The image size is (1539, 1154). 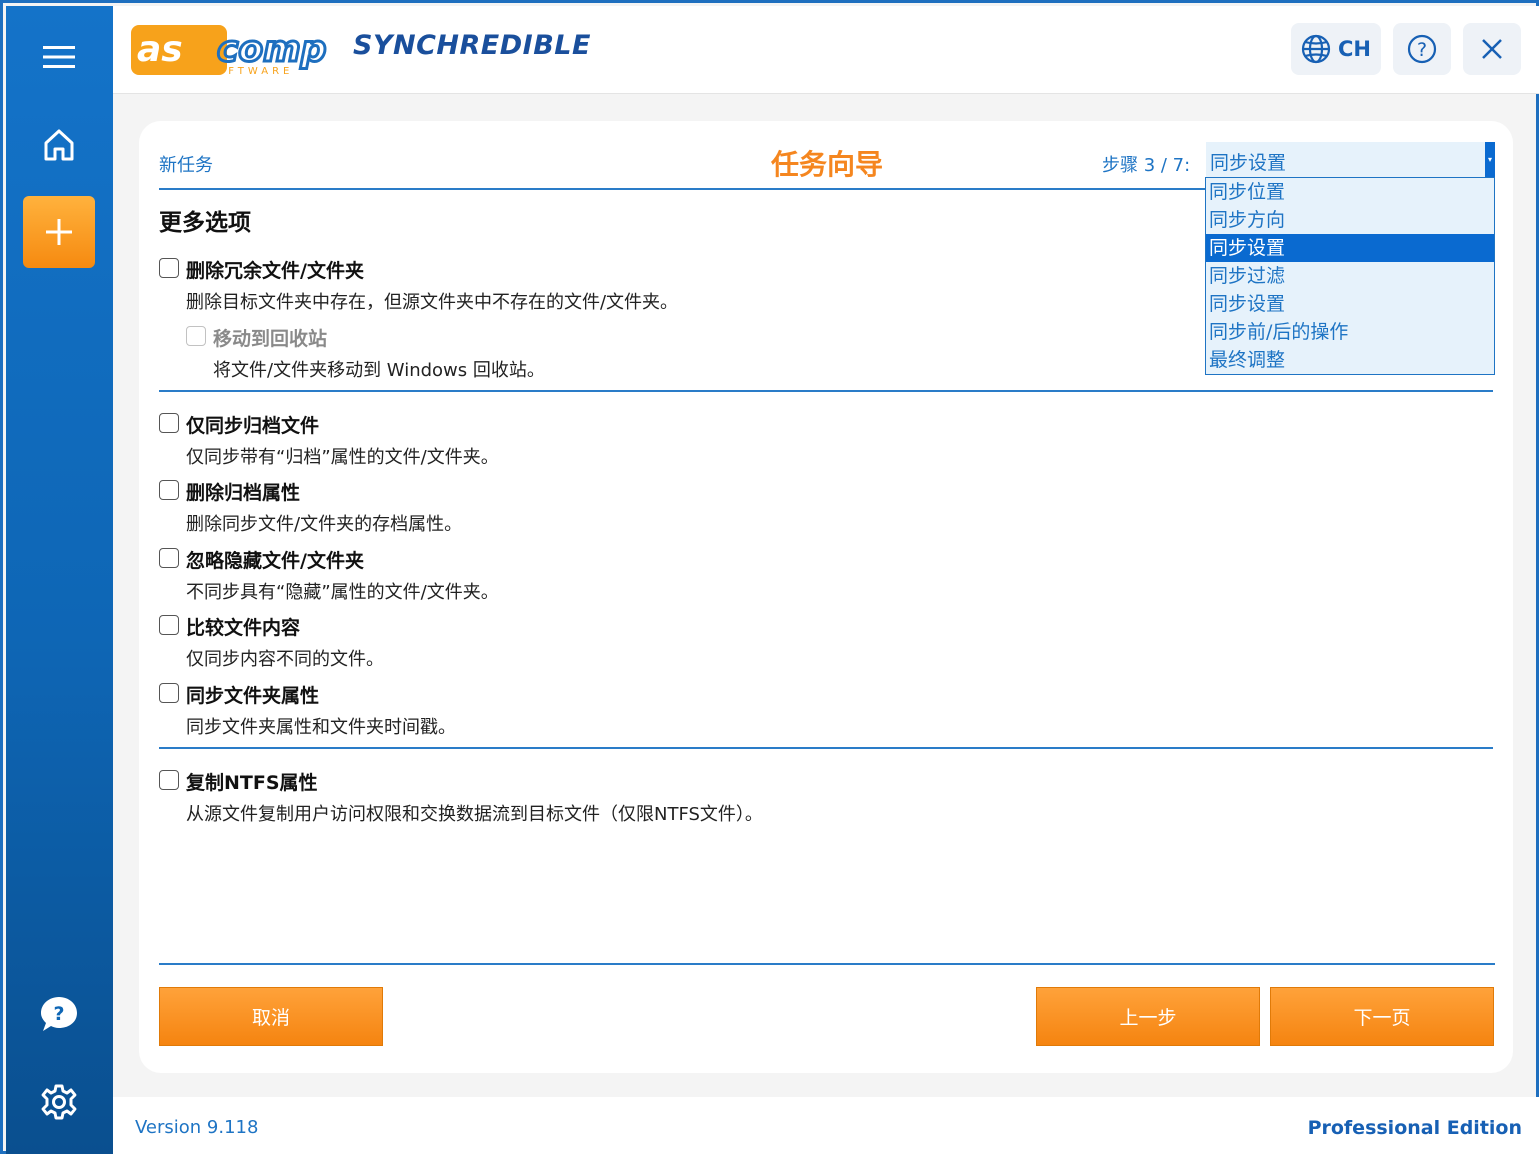 I want to click on hamburger-icon, so click(x=59, y=57).